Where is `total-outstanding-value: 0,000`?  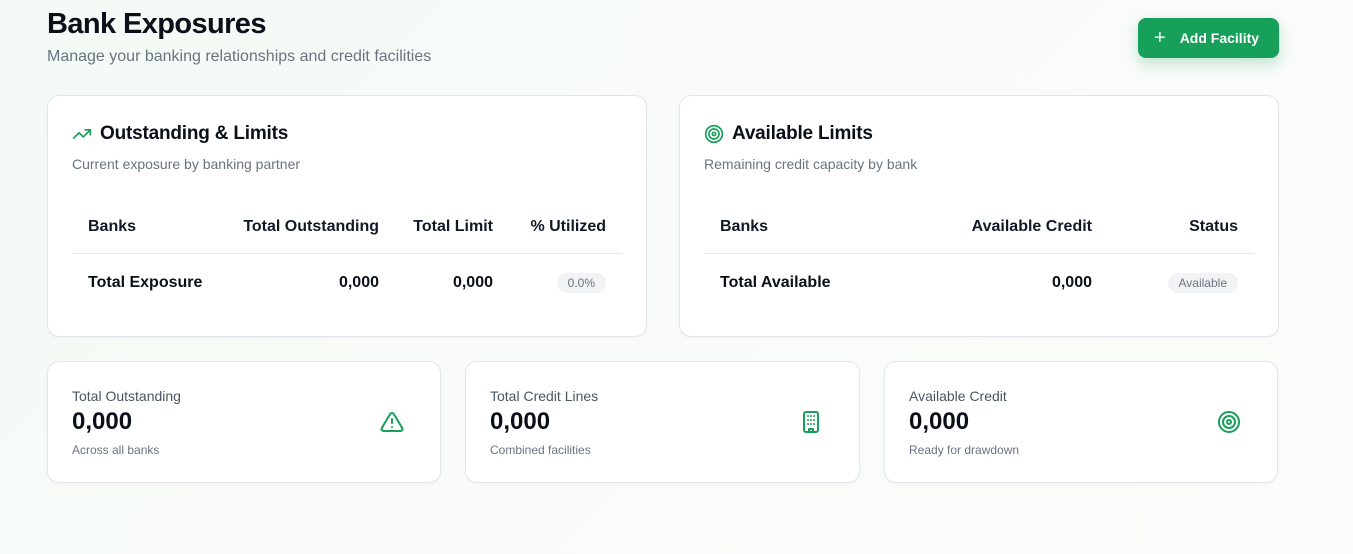
total-outstanding-value: 0,000 is located at coordinates (358, 282).